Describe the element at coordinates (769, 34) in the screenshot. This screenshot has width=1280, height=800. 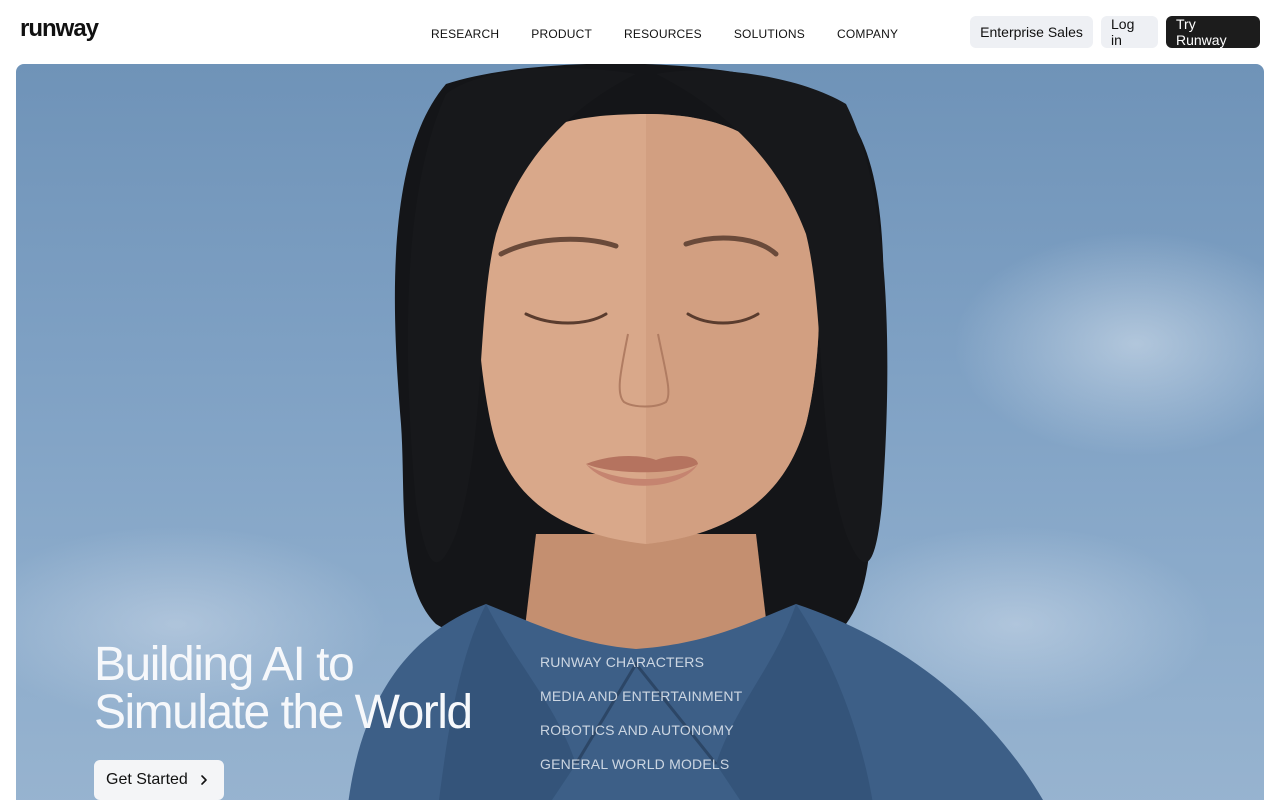
I see `nav-solutions: SOLUTIONS` at that location.